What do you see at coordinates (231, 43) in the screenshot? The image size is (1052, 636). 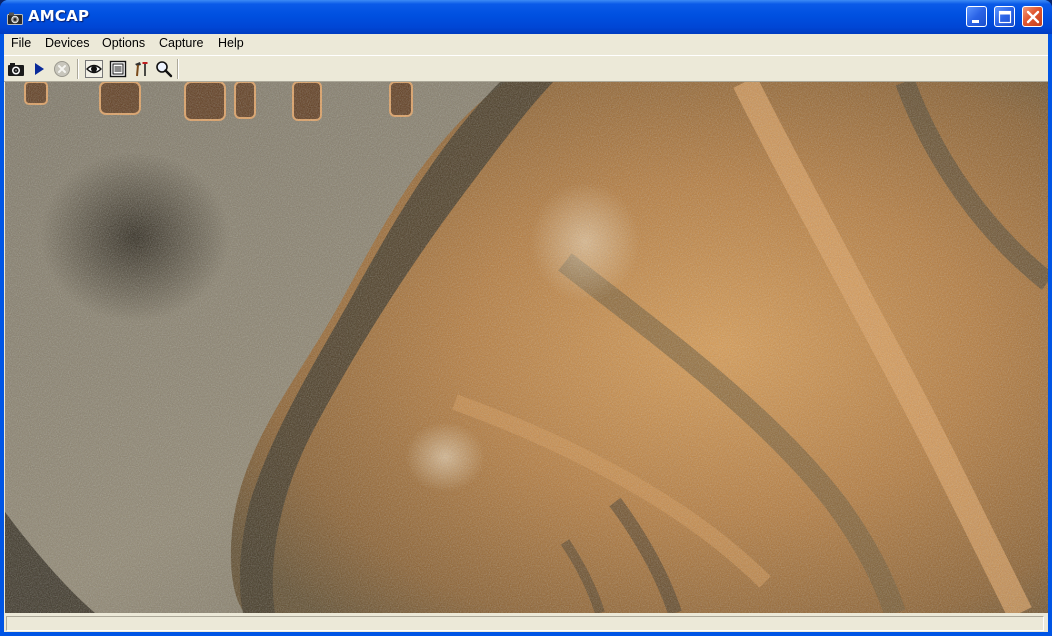 I see `menu-help: Help` at bounding box center [231, 43].